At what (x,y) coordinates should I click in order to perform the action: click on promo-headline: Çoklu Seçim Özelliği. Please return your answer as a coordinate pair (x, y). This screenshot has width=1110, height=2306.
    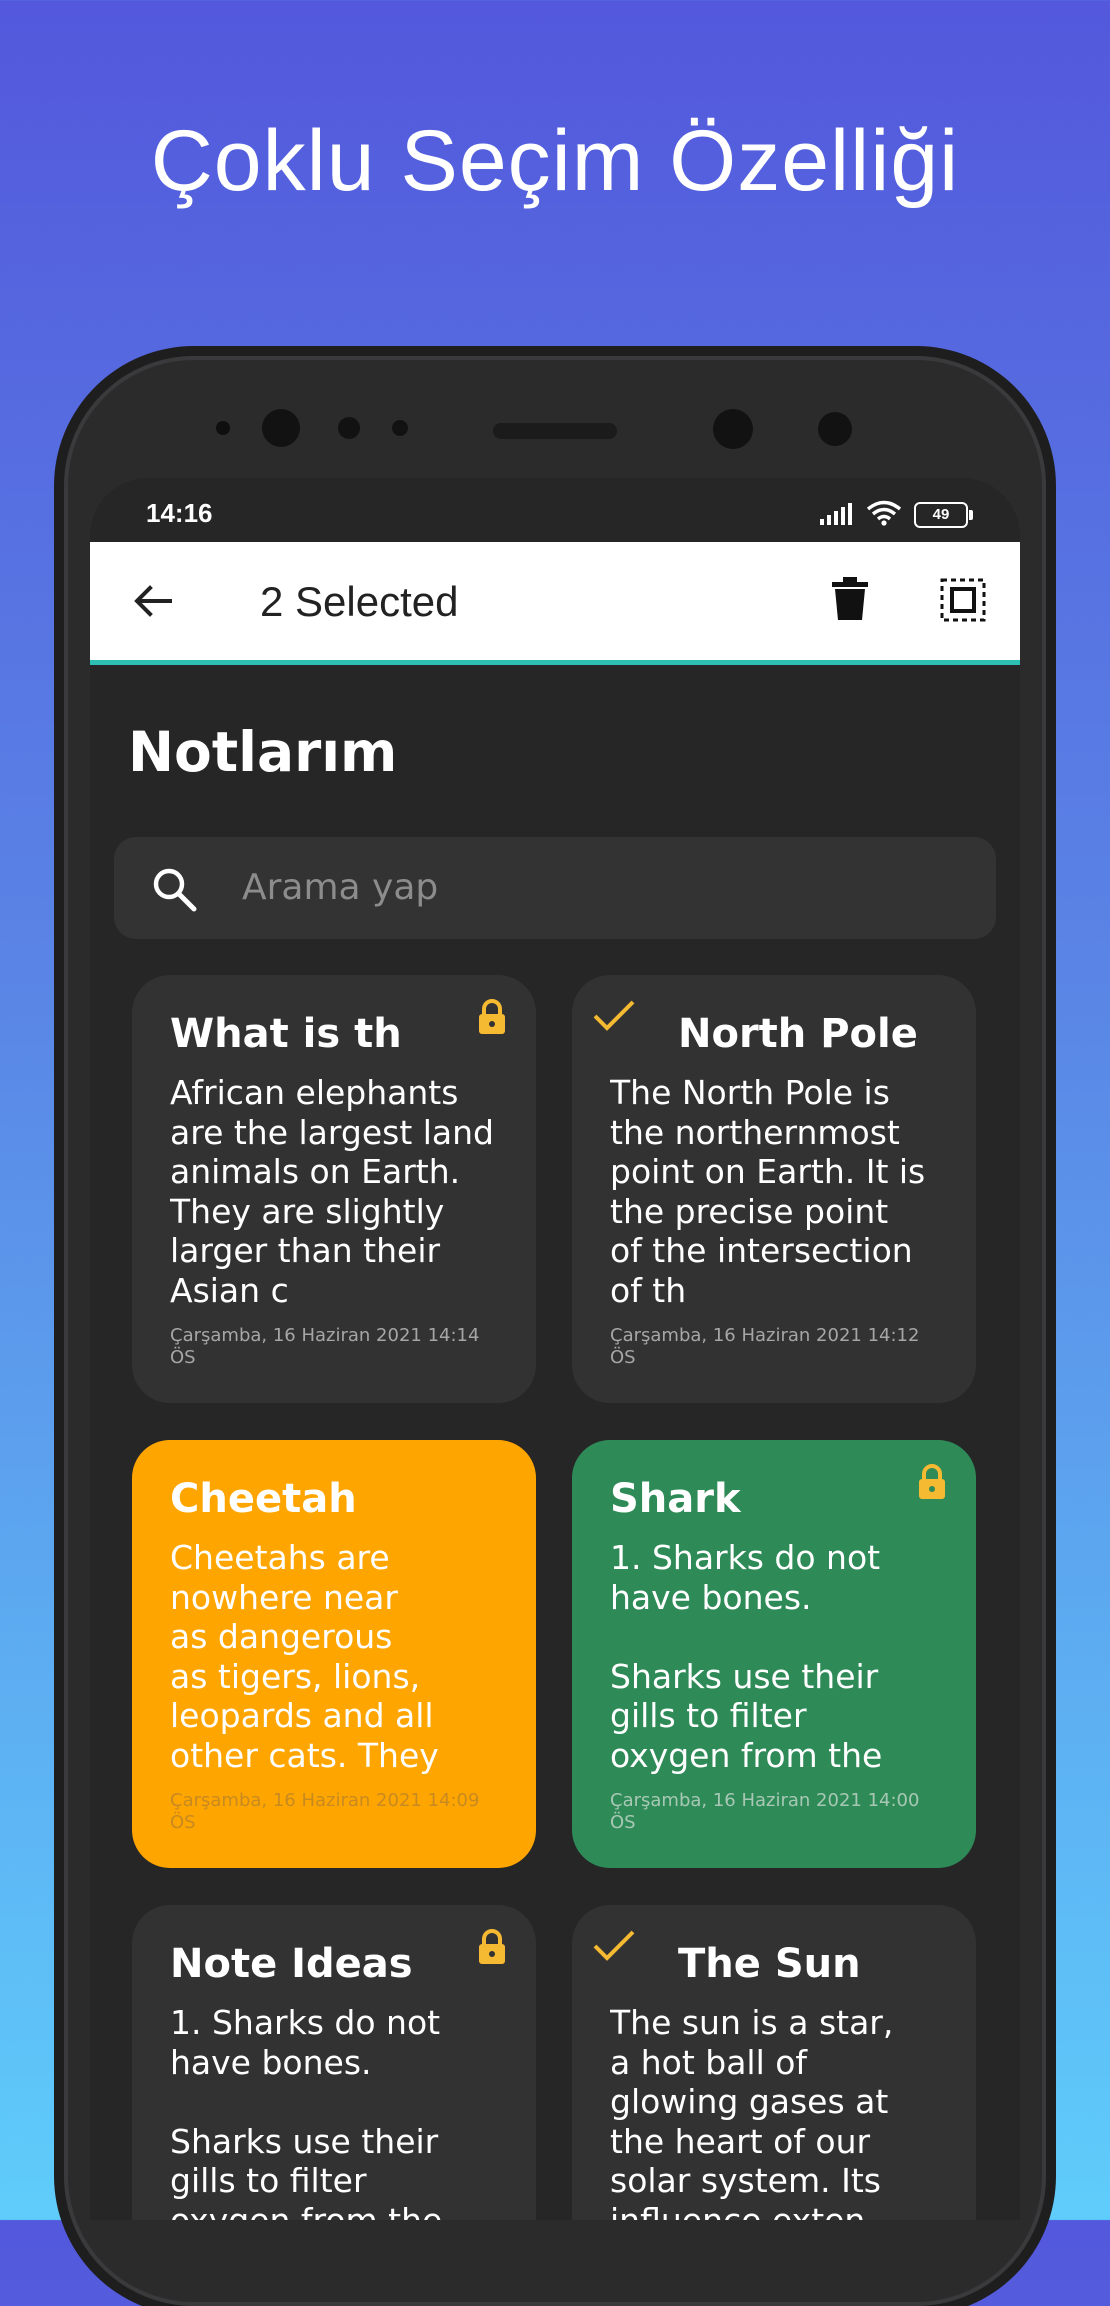
    Looking at the image, I should click on (555, 161).